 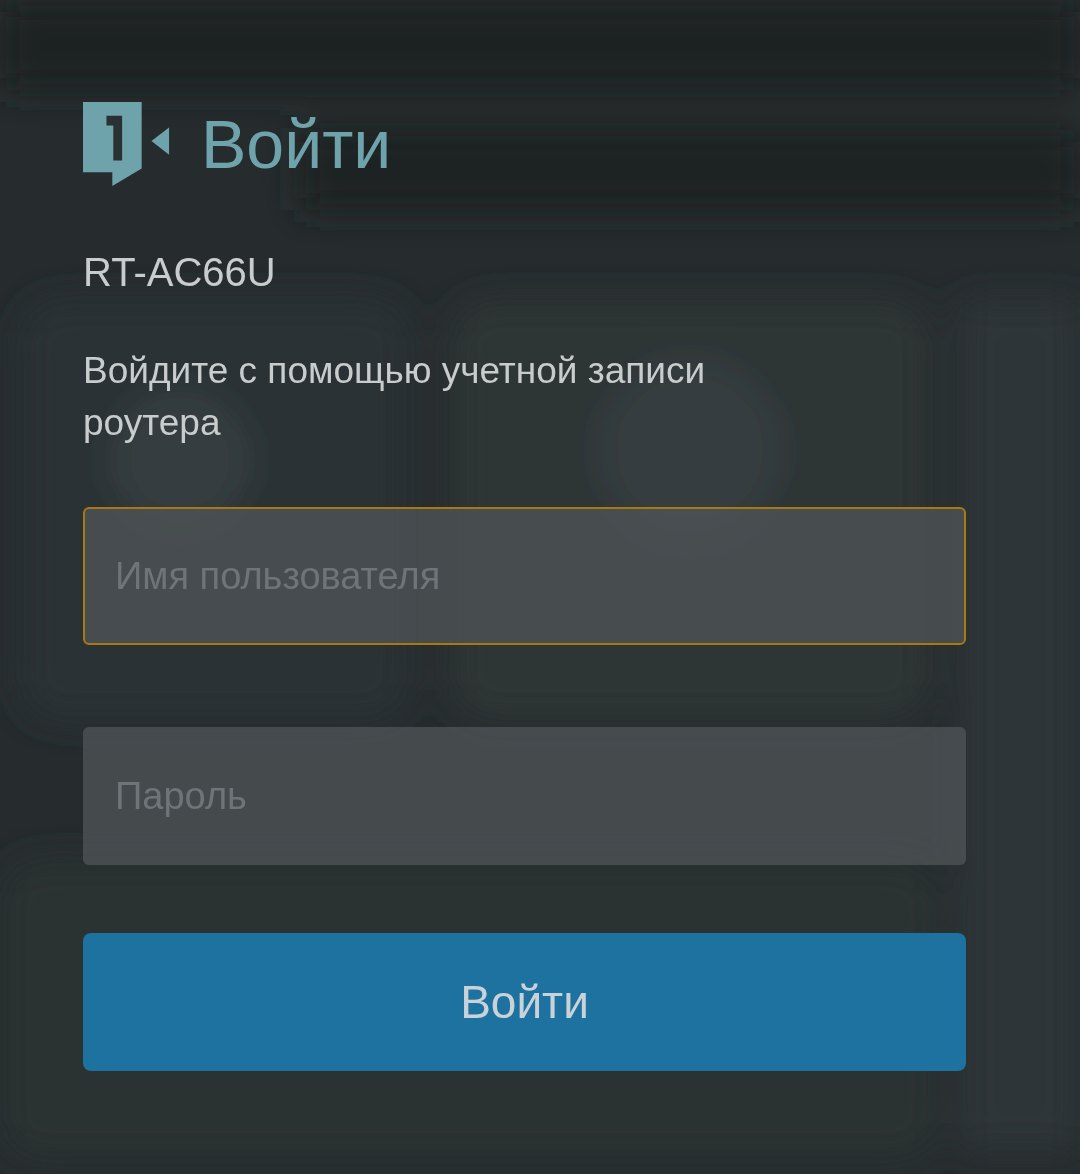 I want to click on door-icon, so click(x=127, y=144).